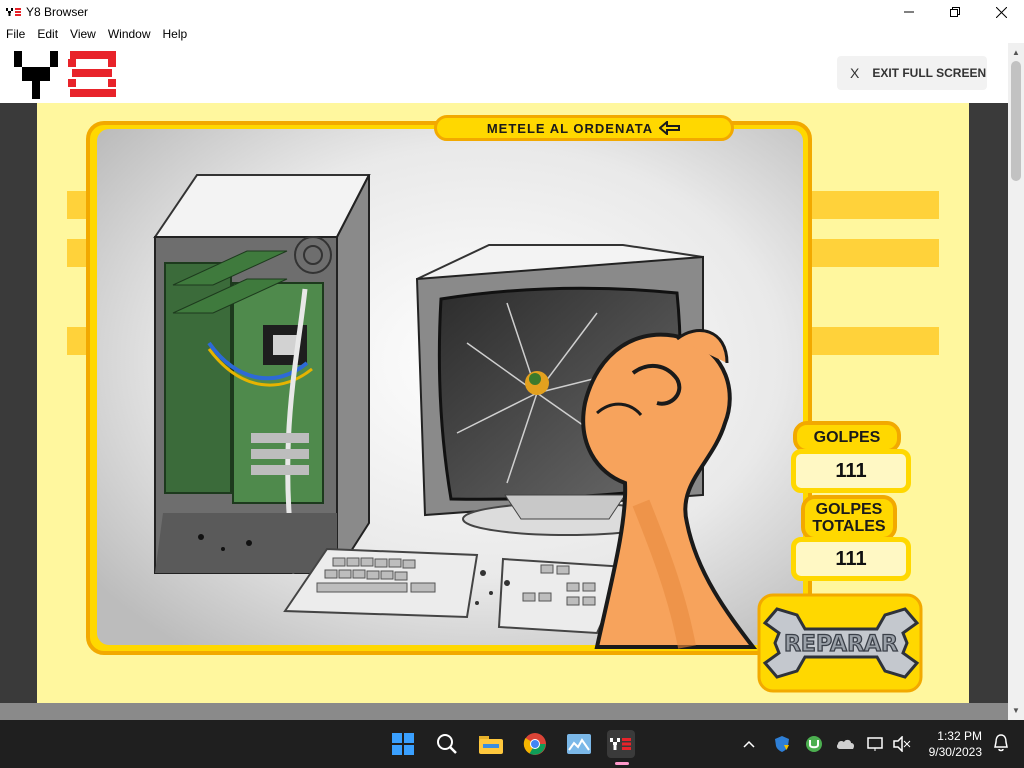  What do you see at coordinates (129, 34) in the screenshot?
I see `menu-window: Window` at bounding box center [129, 34].